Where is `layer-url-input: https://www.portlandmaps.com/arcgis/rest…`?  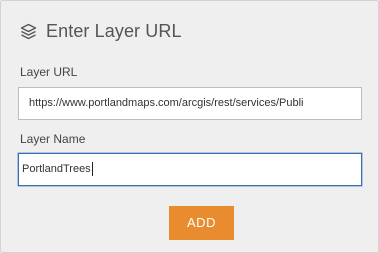
layer-url-input: https://www.portlandmaps.com/arcgis/rest… is located at coordinates (190, 103).